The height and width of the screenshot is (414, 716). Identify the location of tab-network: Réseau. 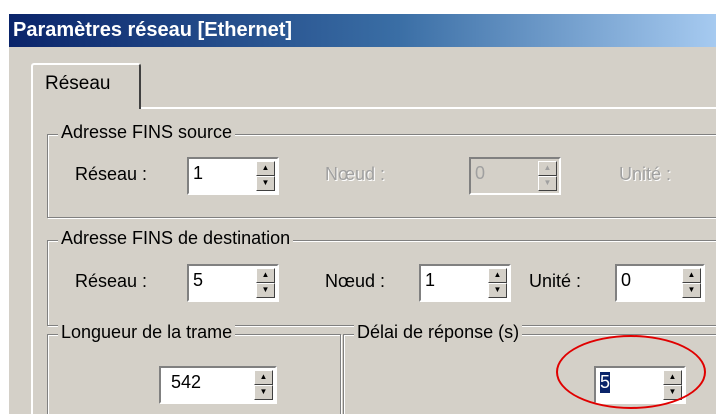
(86, 86).